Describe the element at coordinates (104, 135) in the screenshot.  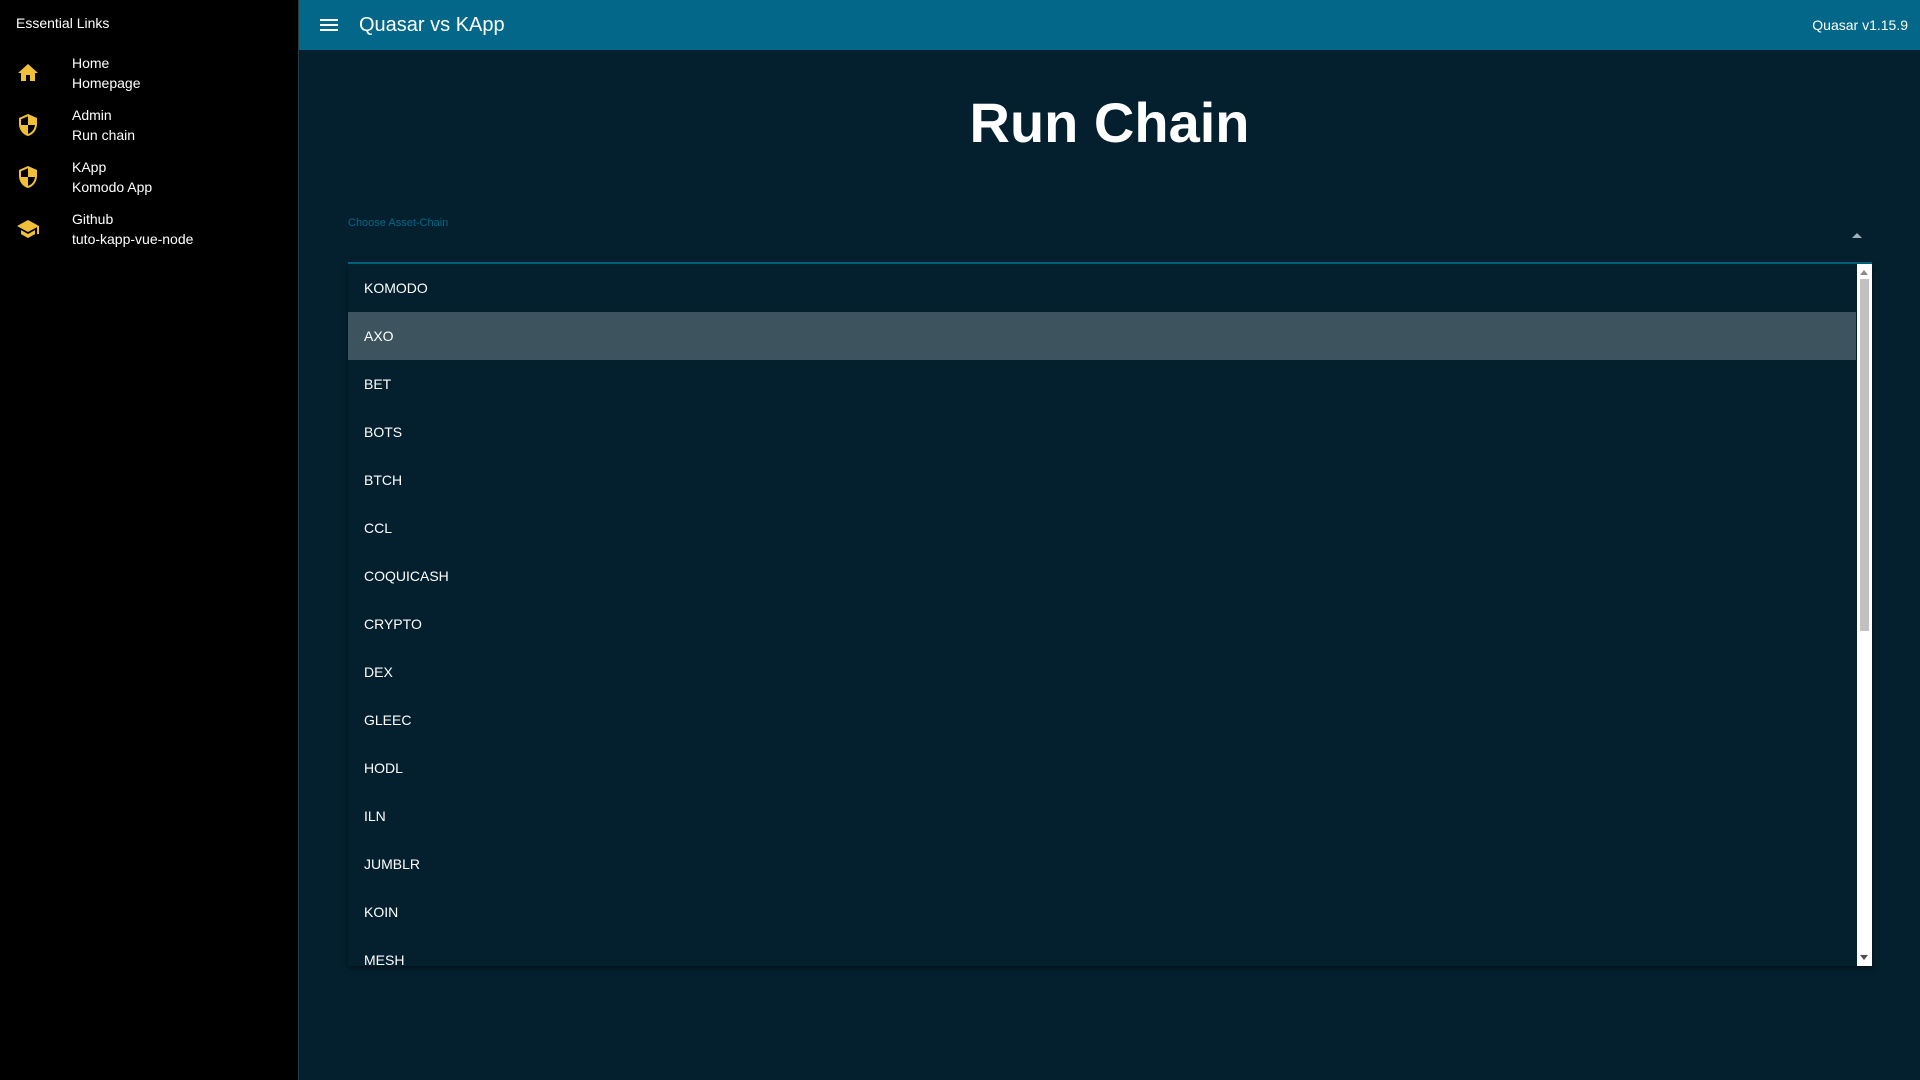
I see `sidebar-item-caption: Run chain` at that location.